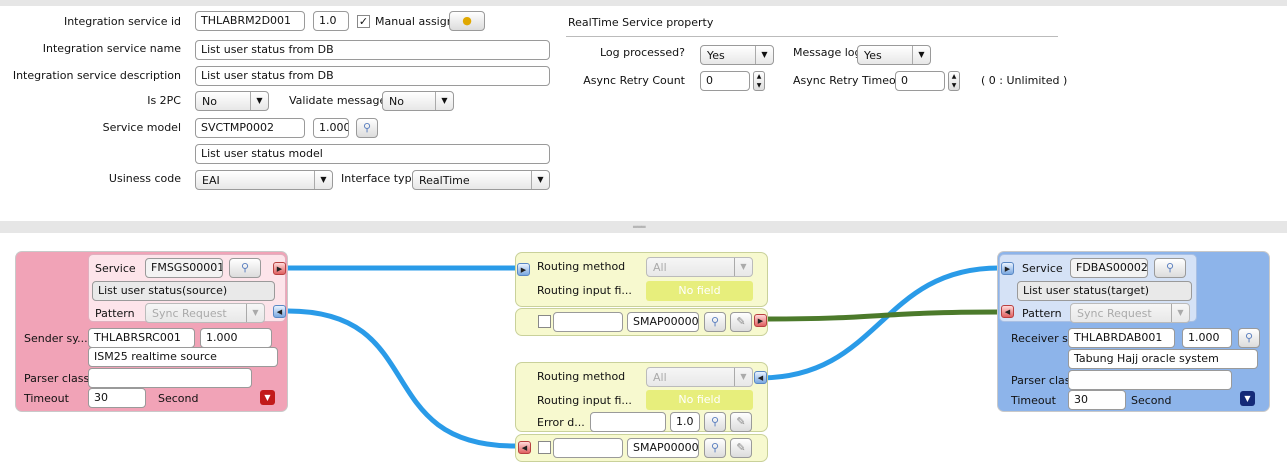  Describe the element at coordinates (141, 338) in the screenshot. I see `sender-id-input: THLABRSRC001` at that location.